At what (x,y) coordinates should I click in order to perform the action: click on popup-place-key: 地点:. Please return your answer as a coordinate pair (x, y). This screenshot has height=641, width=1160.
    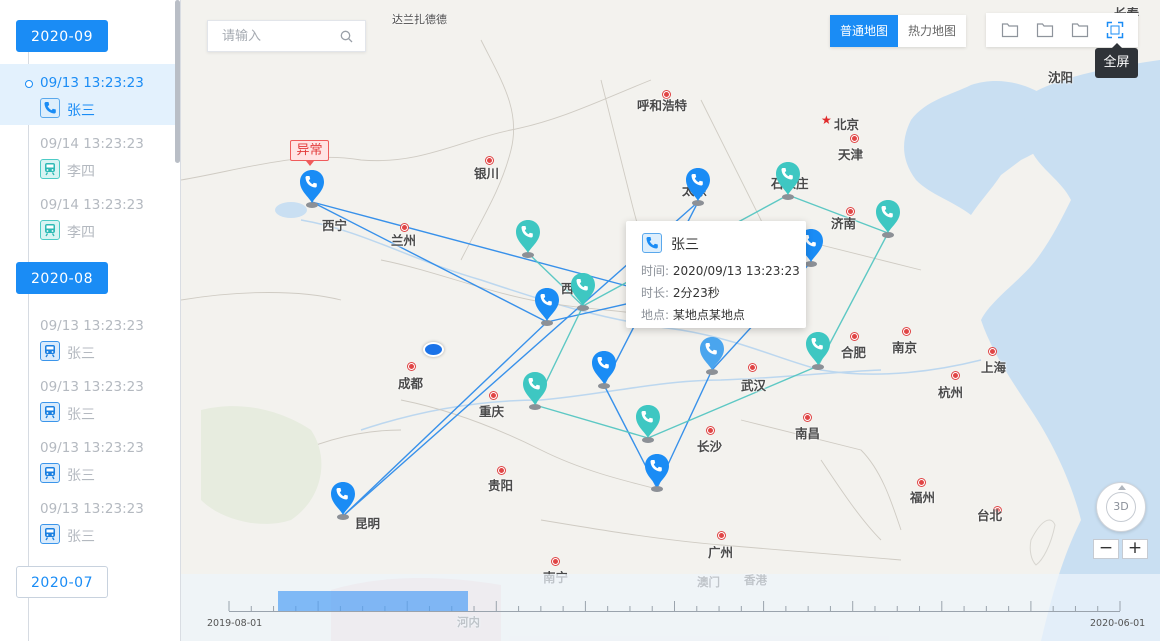
    Looking at the image, I should click on (655, 315).